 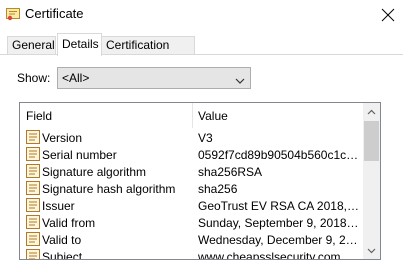 I want to click on field-name: Signature algorithm, so click(x=94, y=172).